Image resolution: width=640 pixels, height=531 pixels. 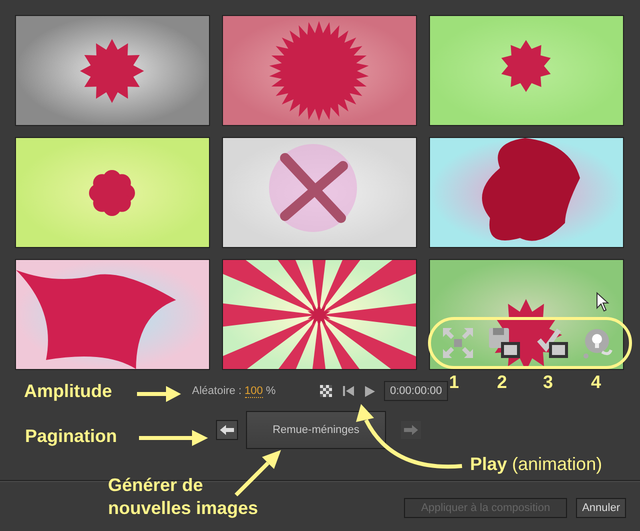 I want to click on annotation-label: Play (animation), so click(x=536, y=464).